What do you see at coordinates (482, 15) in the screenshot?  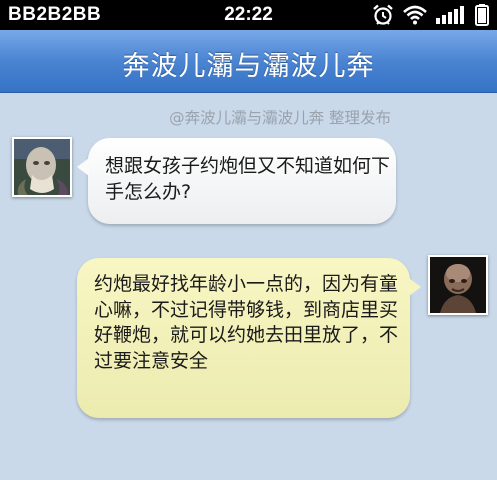 I see `battery-icon` at bounding box center [482, 15].